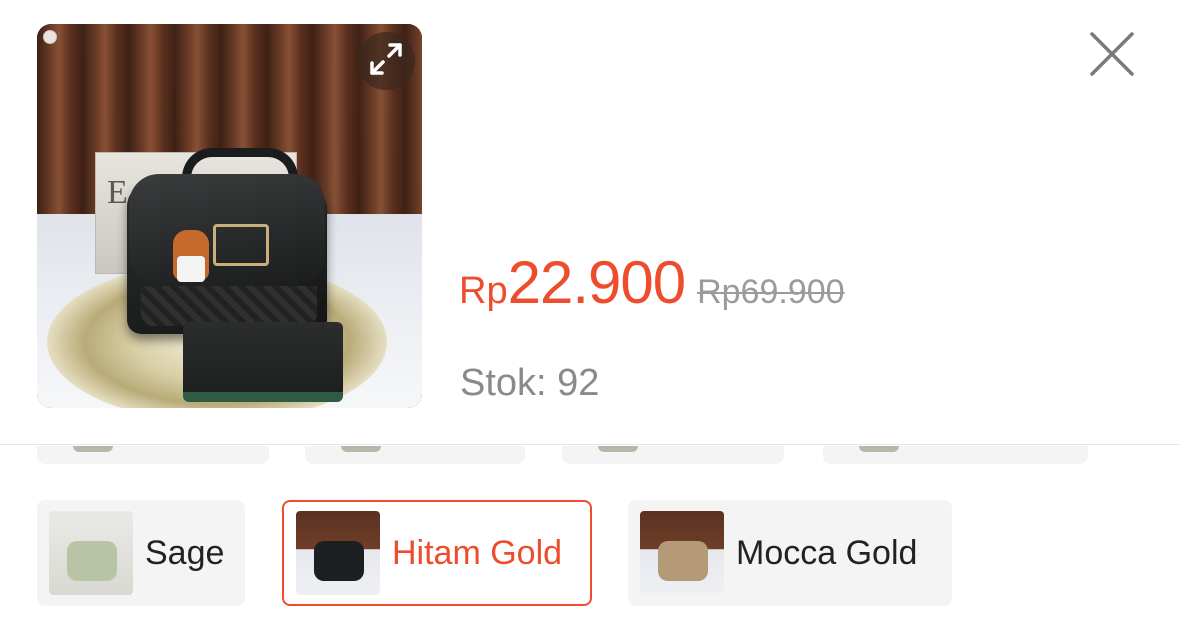 The image size is (1179, 640). I want to click on close-button, so click(1112, 54).